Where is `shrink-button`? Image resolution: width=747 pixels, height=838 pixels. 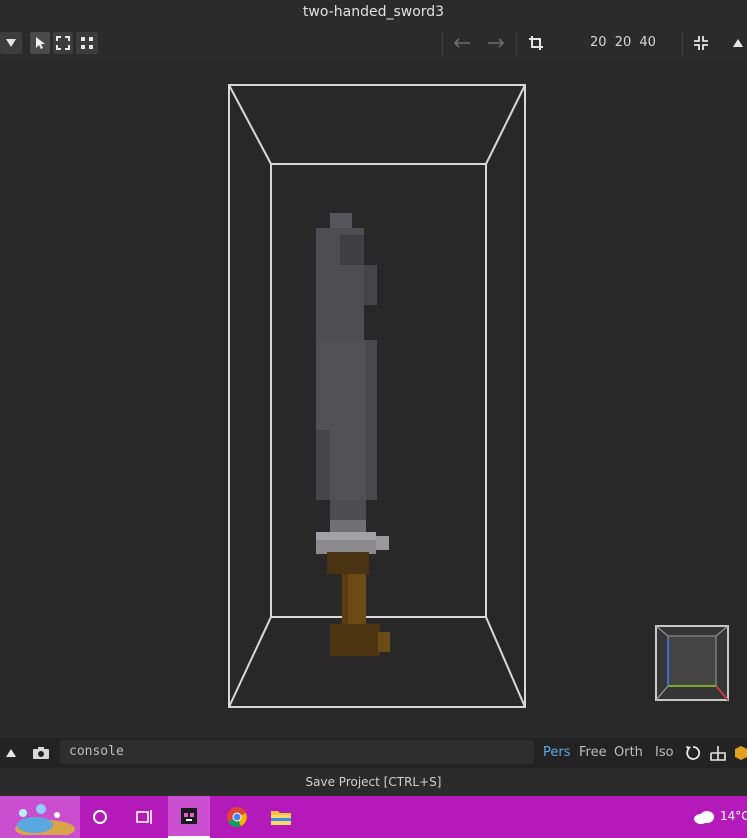 shrink-button is located at coordinates (701, 43).